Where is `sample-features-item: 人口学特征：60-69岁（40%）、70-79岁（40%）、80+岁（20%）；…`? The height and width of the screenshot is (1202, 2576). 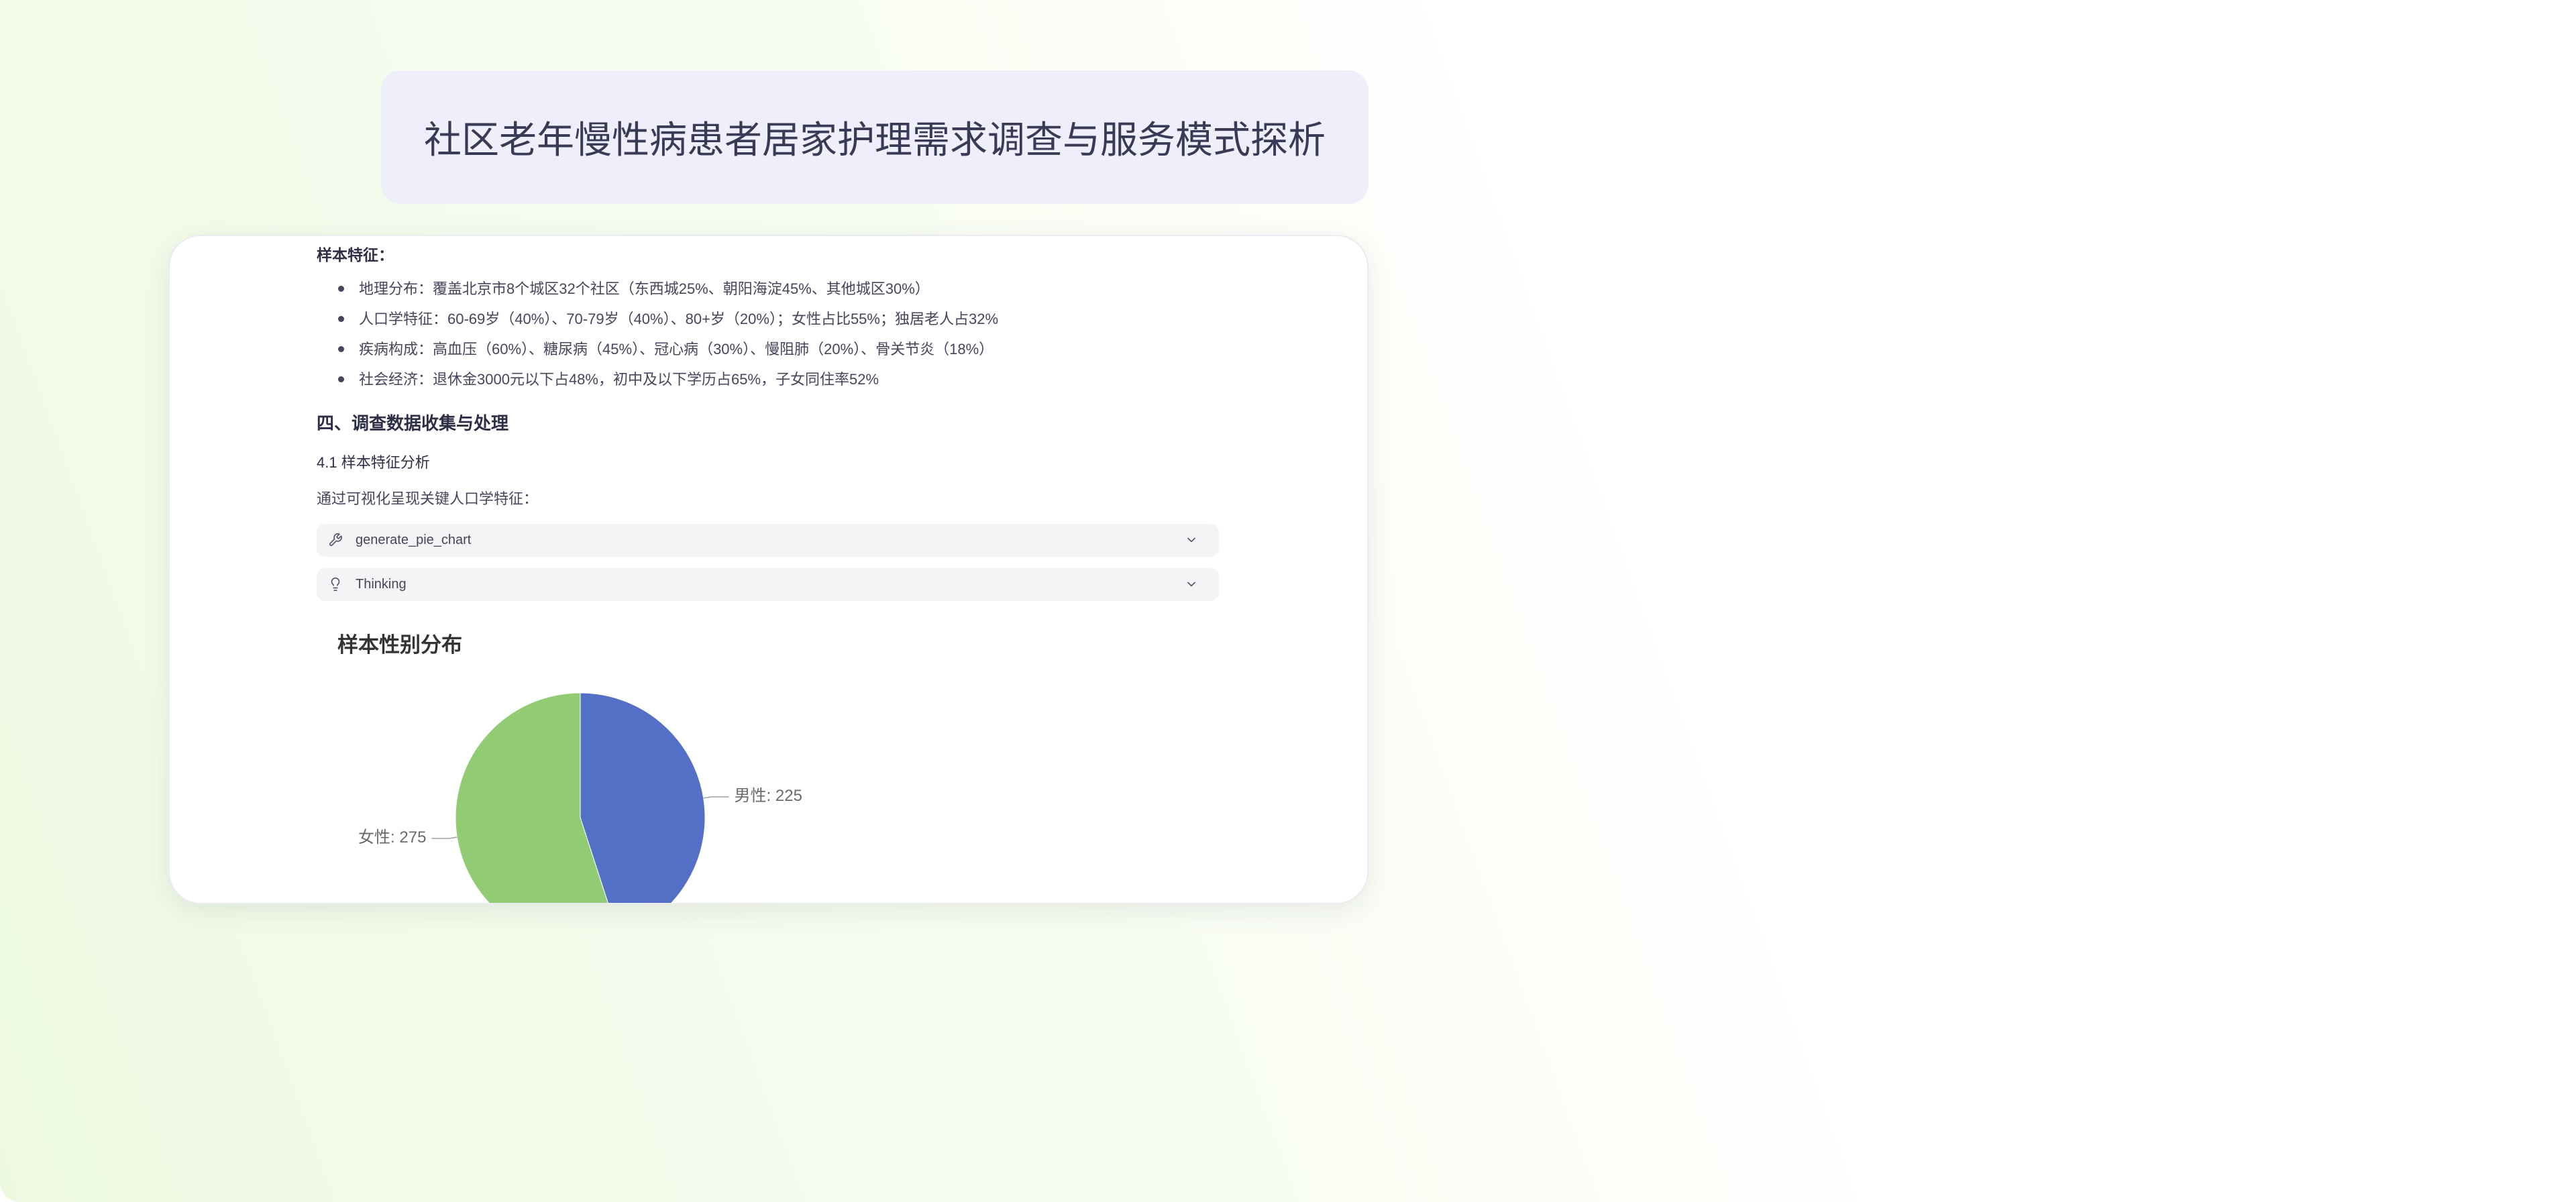
sample-features-item: 人口学特征：60-69岁（40%）、70-79岁（40%）、80+岁（20%）；… is located at coordinates (667, 319).